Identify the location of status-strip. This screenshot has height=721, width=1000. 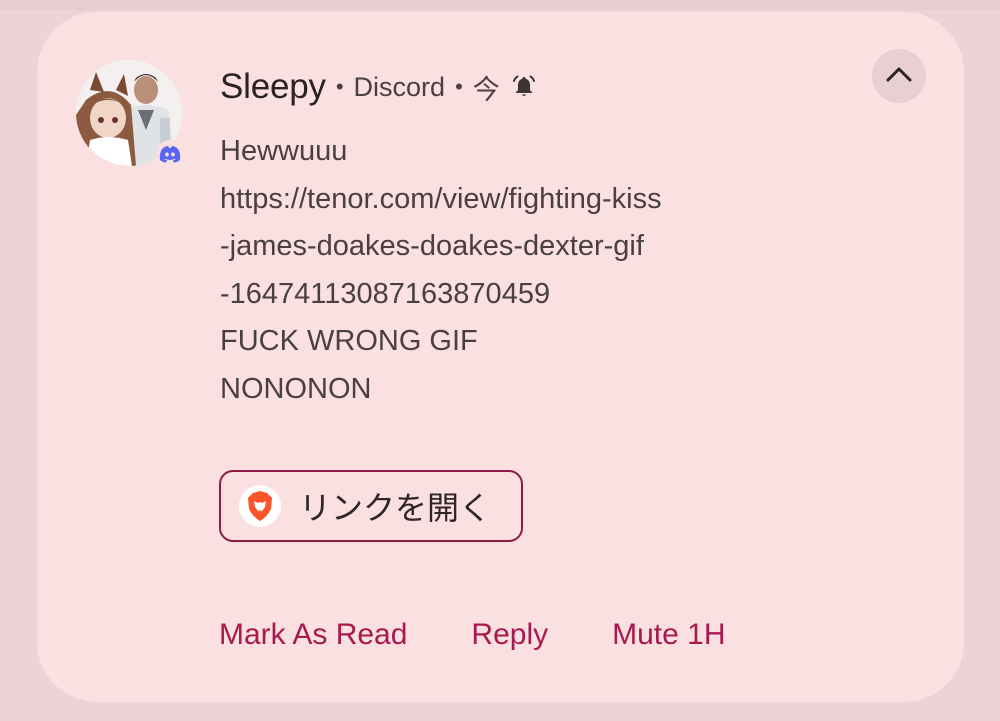
(500, 5).